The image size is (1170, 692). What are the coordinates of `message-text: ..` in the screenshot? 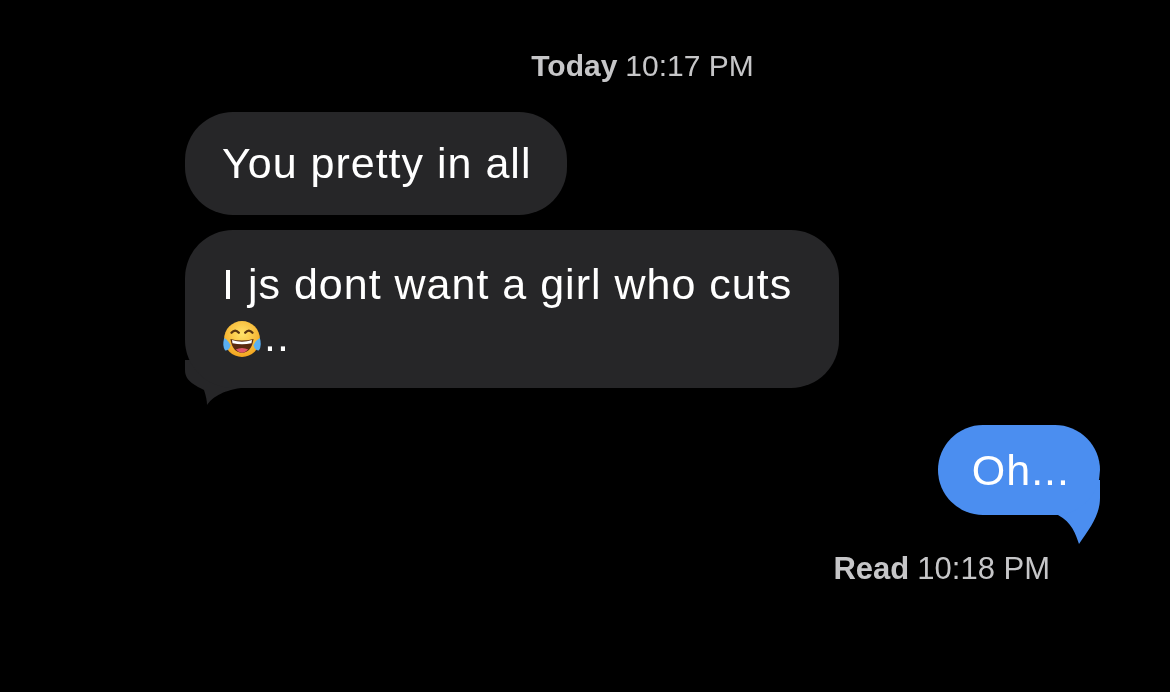 It's located at (277, 336).